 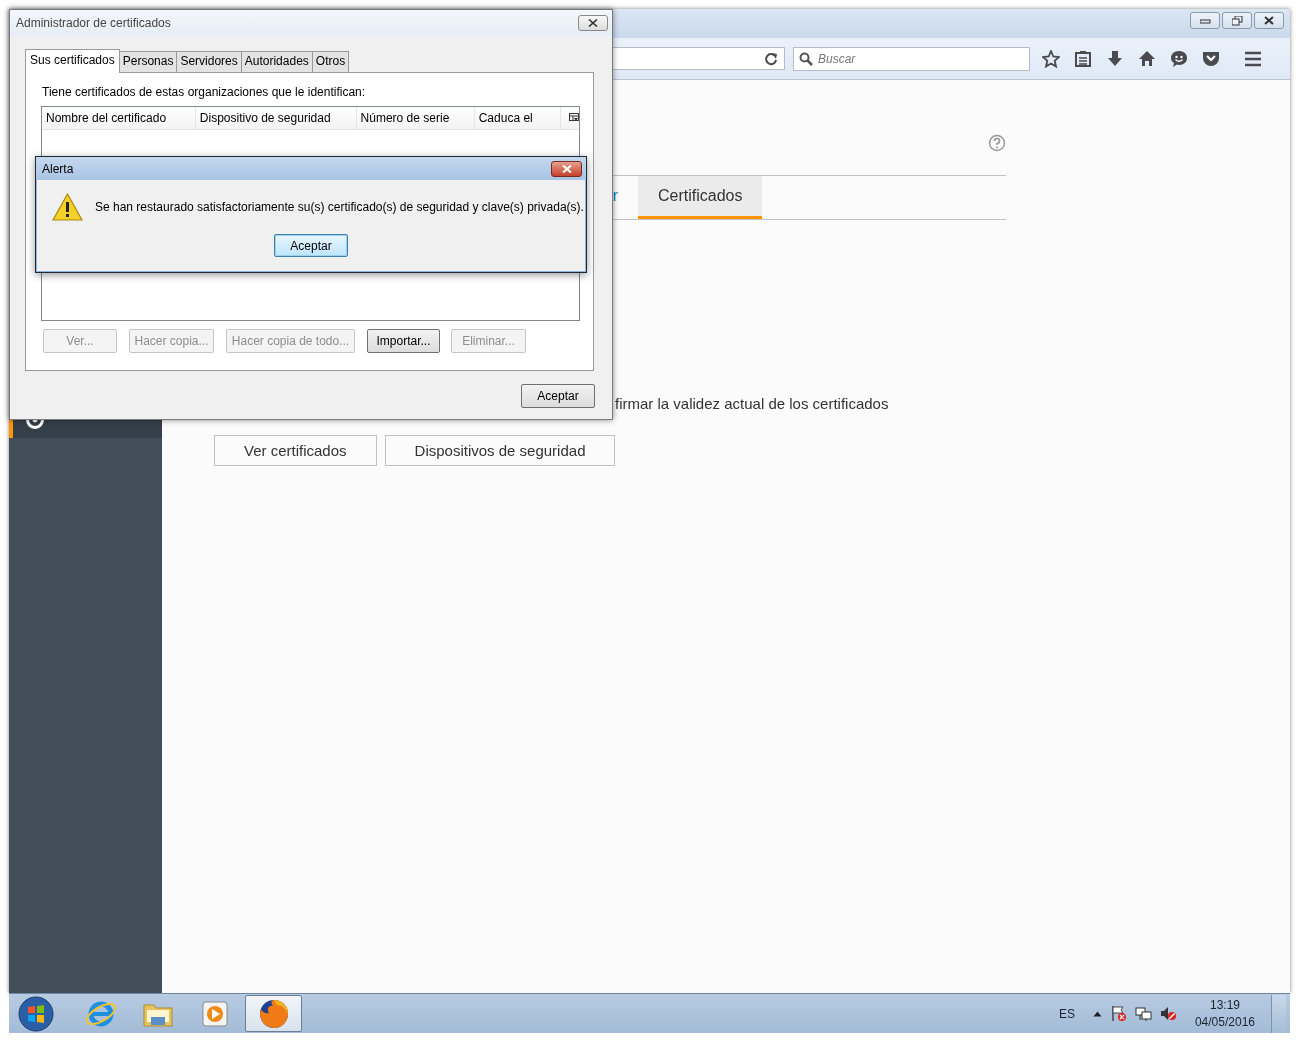 I want to click on alert-message: Se han restaurado satisfactoriamente su(s) certificado(s) de seguridad y clave(s) privada(s)., so click(x=339, y=207).